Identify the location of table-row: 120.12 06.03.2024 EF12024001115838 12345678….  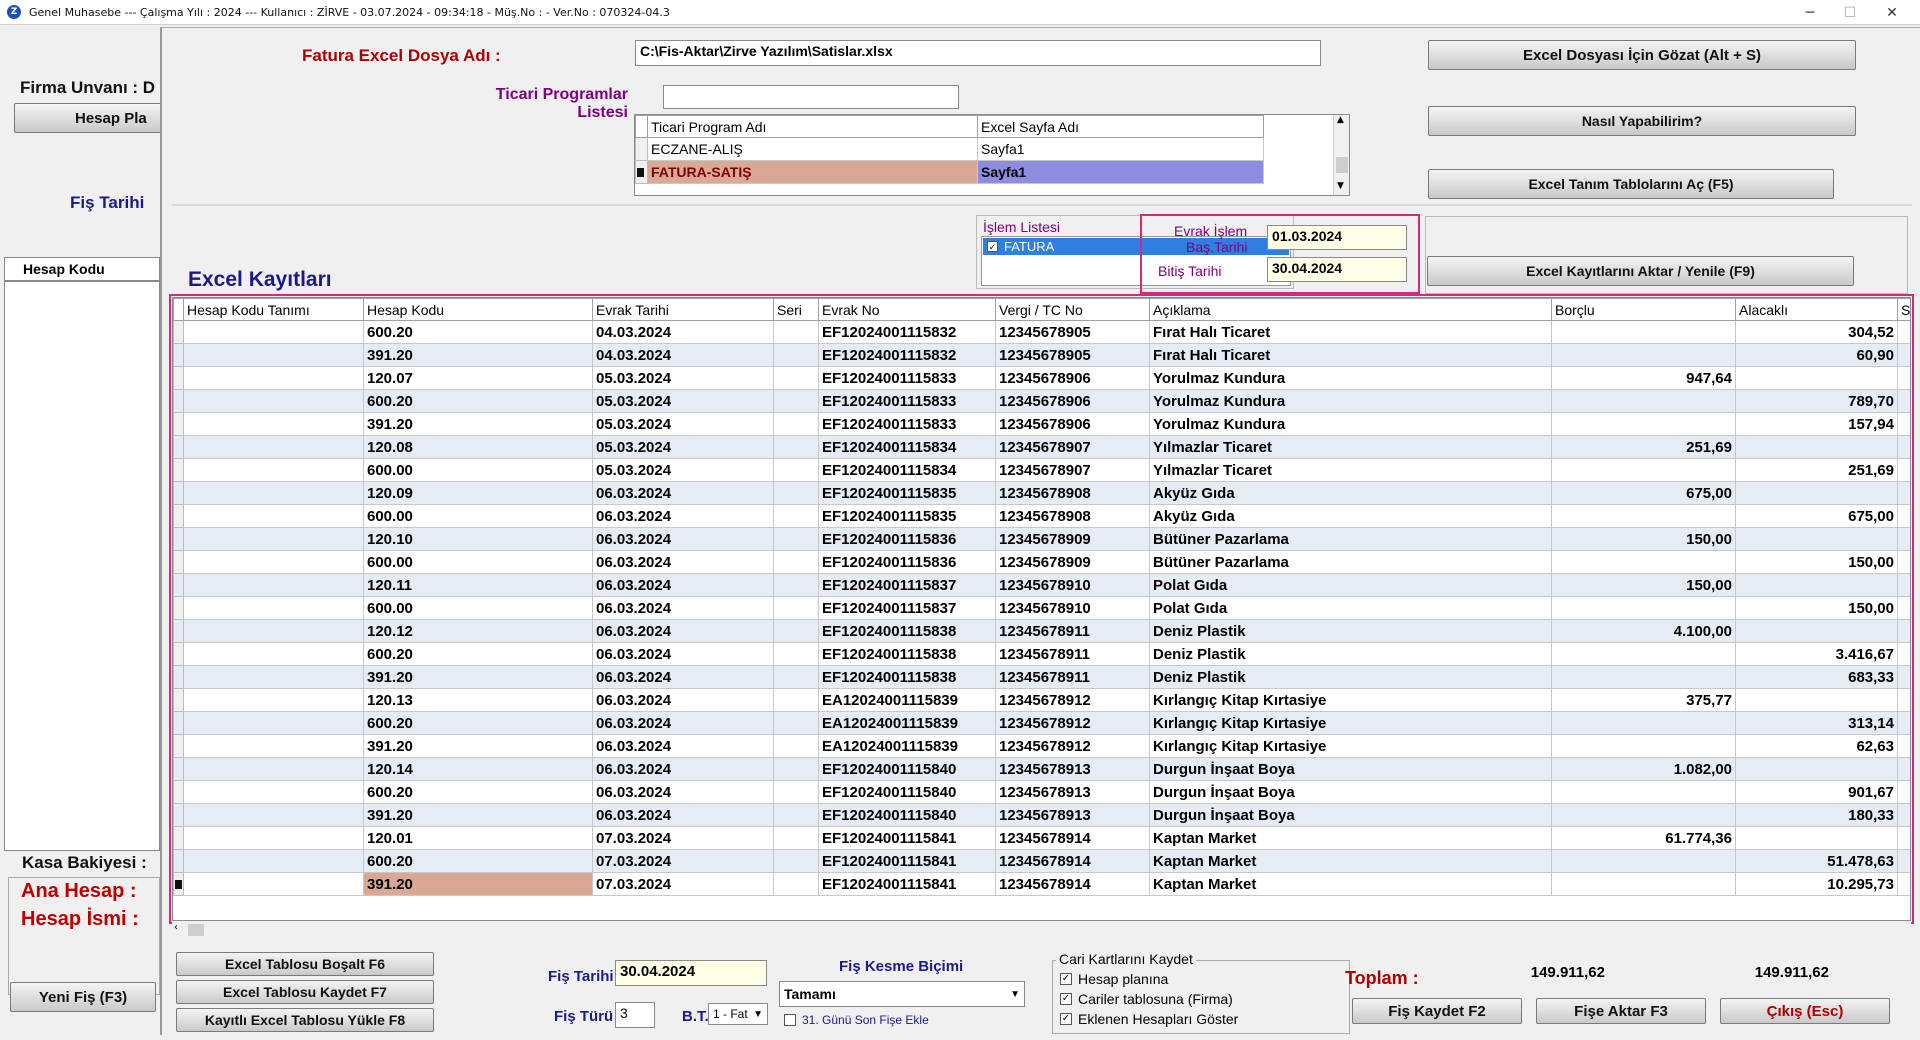
(1041, 631).